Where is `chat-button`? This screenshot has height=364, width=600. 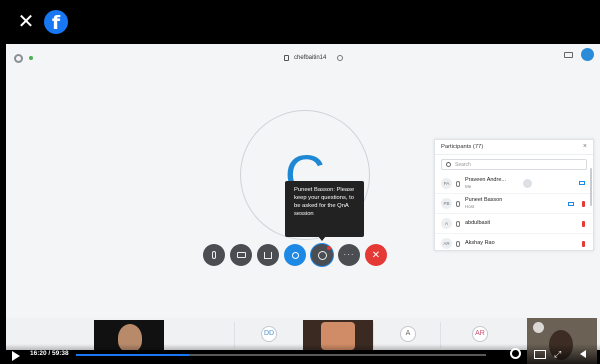 chat-button is located at coordinates (322, 255).